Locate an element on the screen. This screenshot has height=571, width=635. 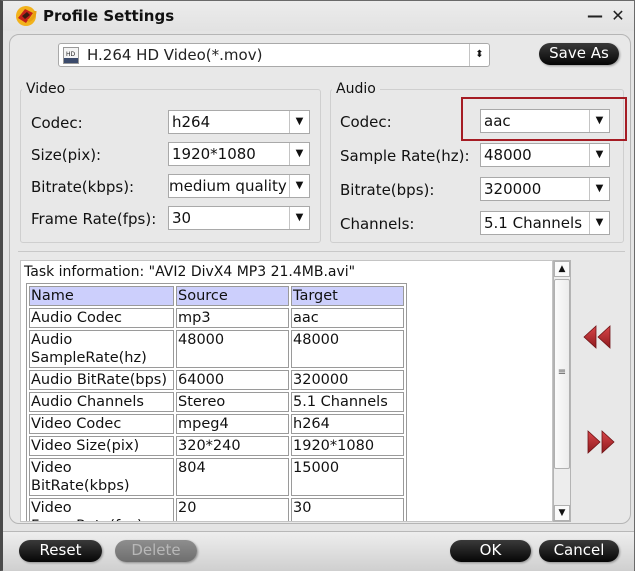
row-source: 20 is located at coordinates (232, 509).